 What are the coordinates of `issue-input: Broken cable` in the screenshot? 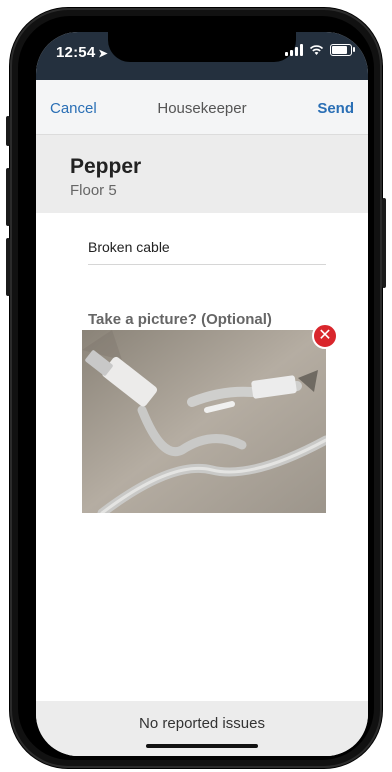 It's located at (207, 252).